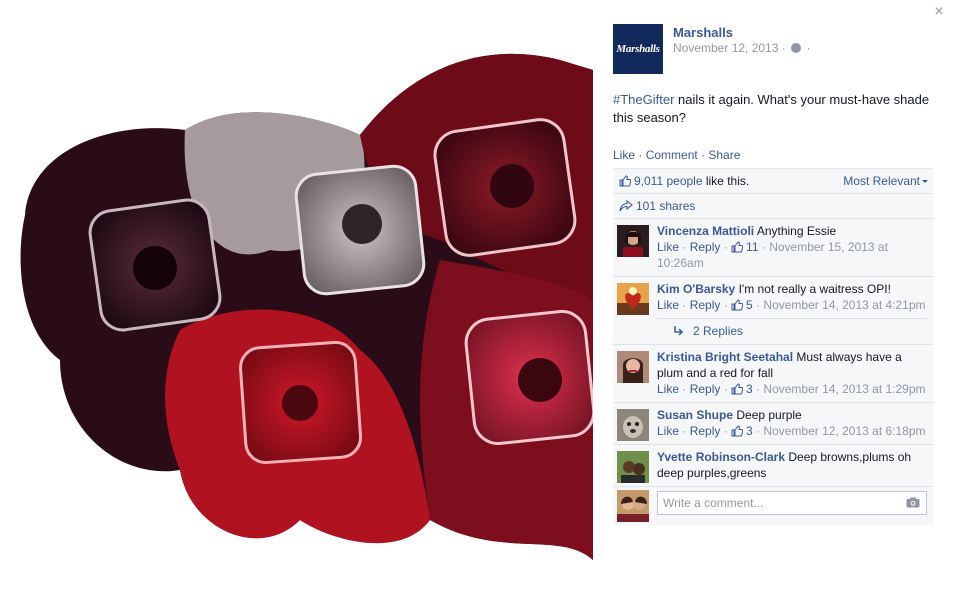 The width and height of the screenshot is (953, 593). Describe the element at coordinates (749, 305) in the screenshot. I see `comment-like-count: 5` at that location.